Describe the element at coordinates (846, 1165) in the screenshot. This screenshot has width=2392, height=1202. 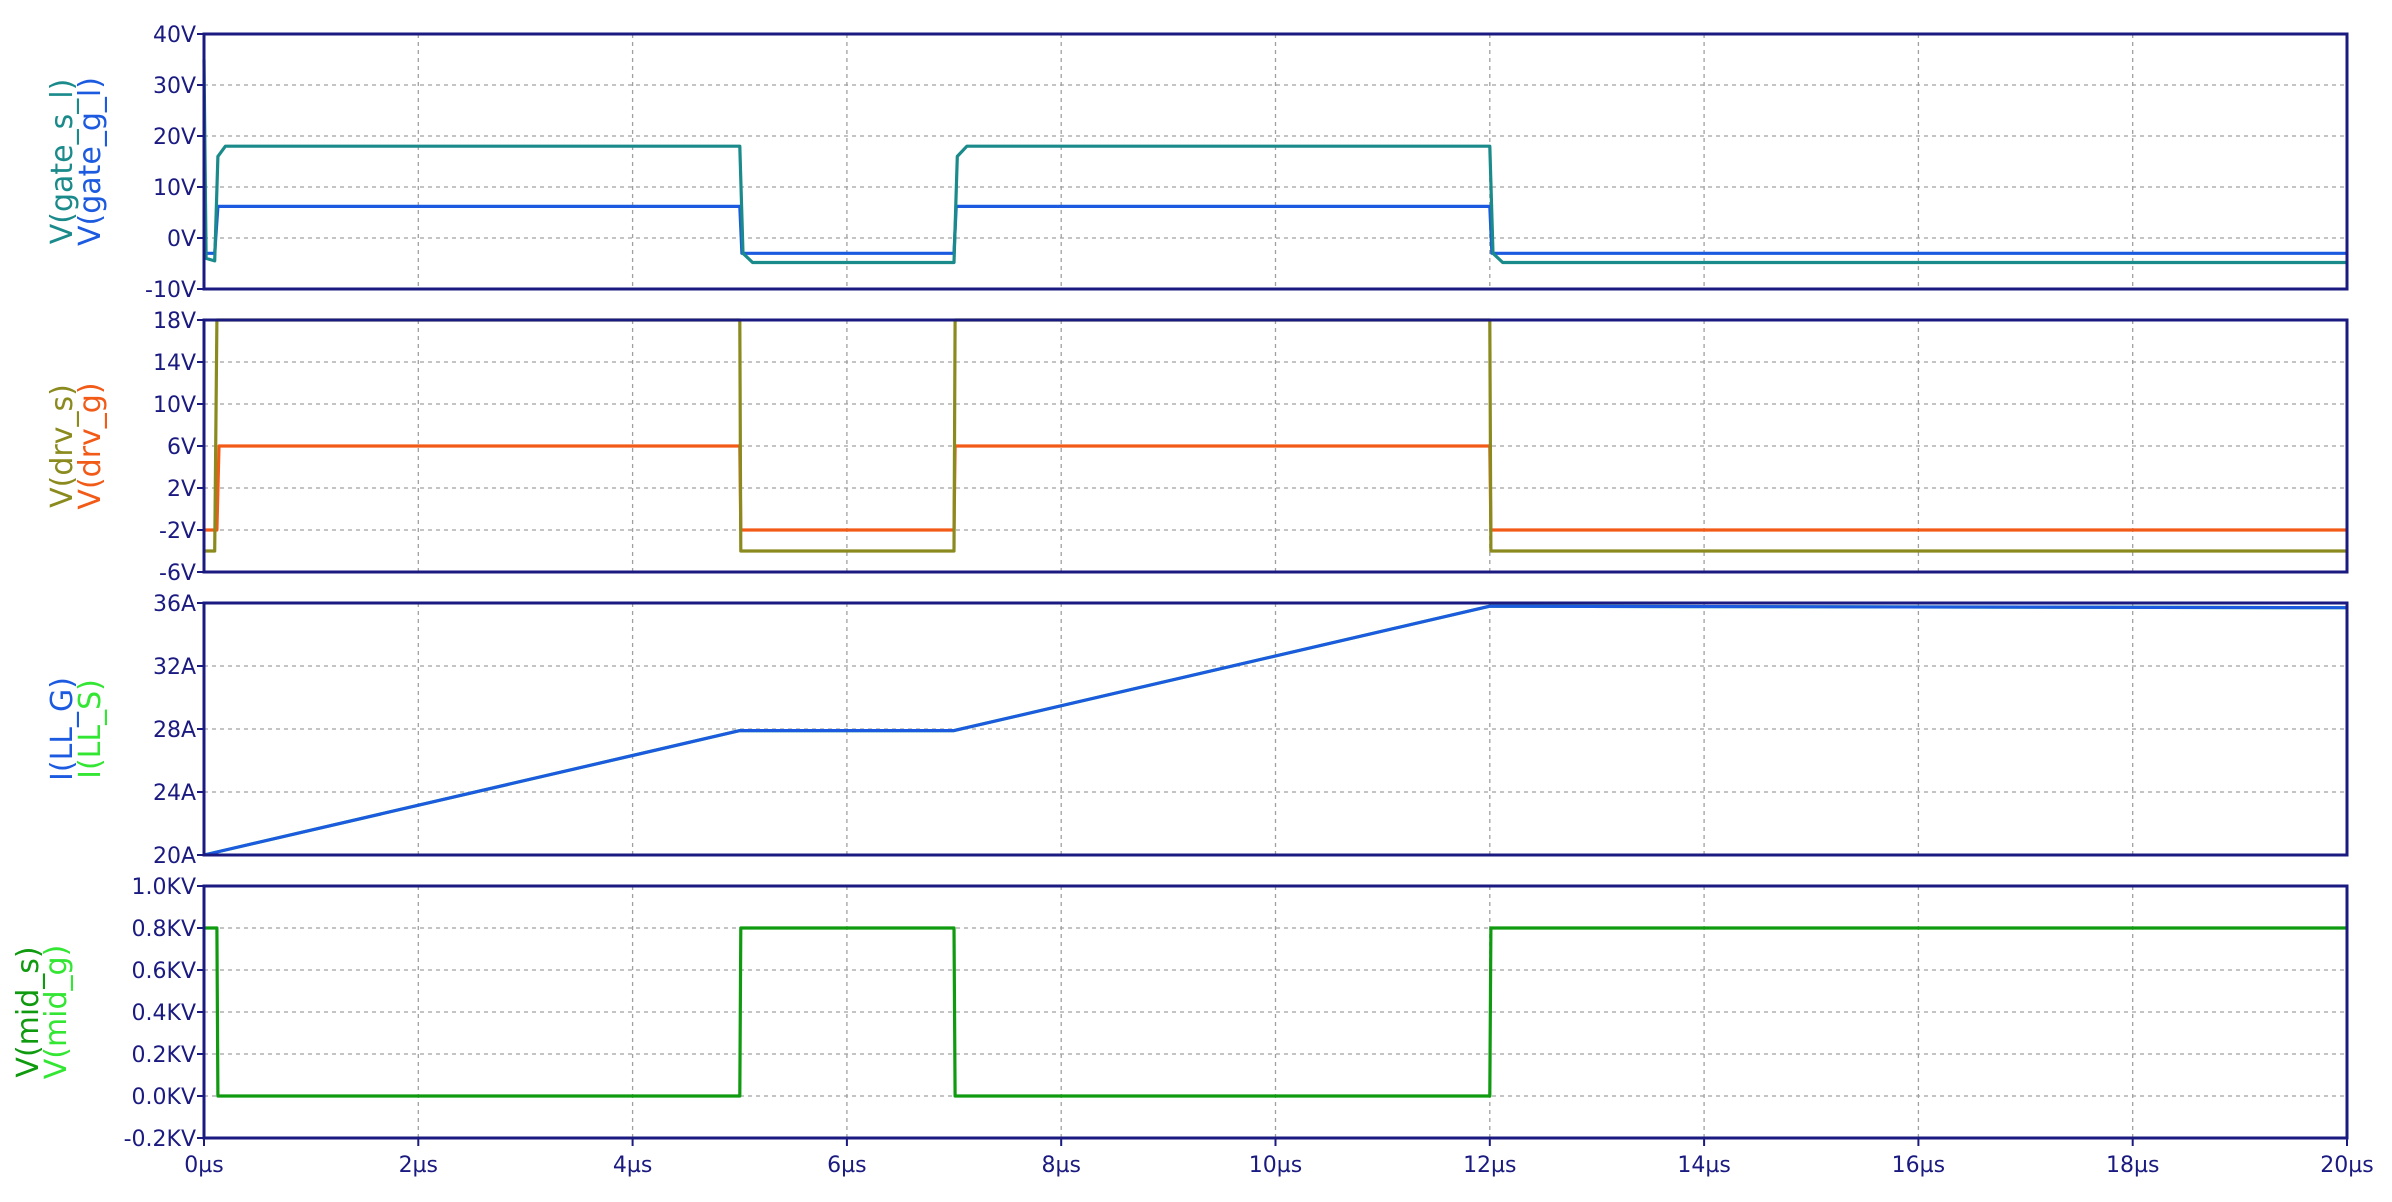
I see `x-tick-label: 6µs` at that location.